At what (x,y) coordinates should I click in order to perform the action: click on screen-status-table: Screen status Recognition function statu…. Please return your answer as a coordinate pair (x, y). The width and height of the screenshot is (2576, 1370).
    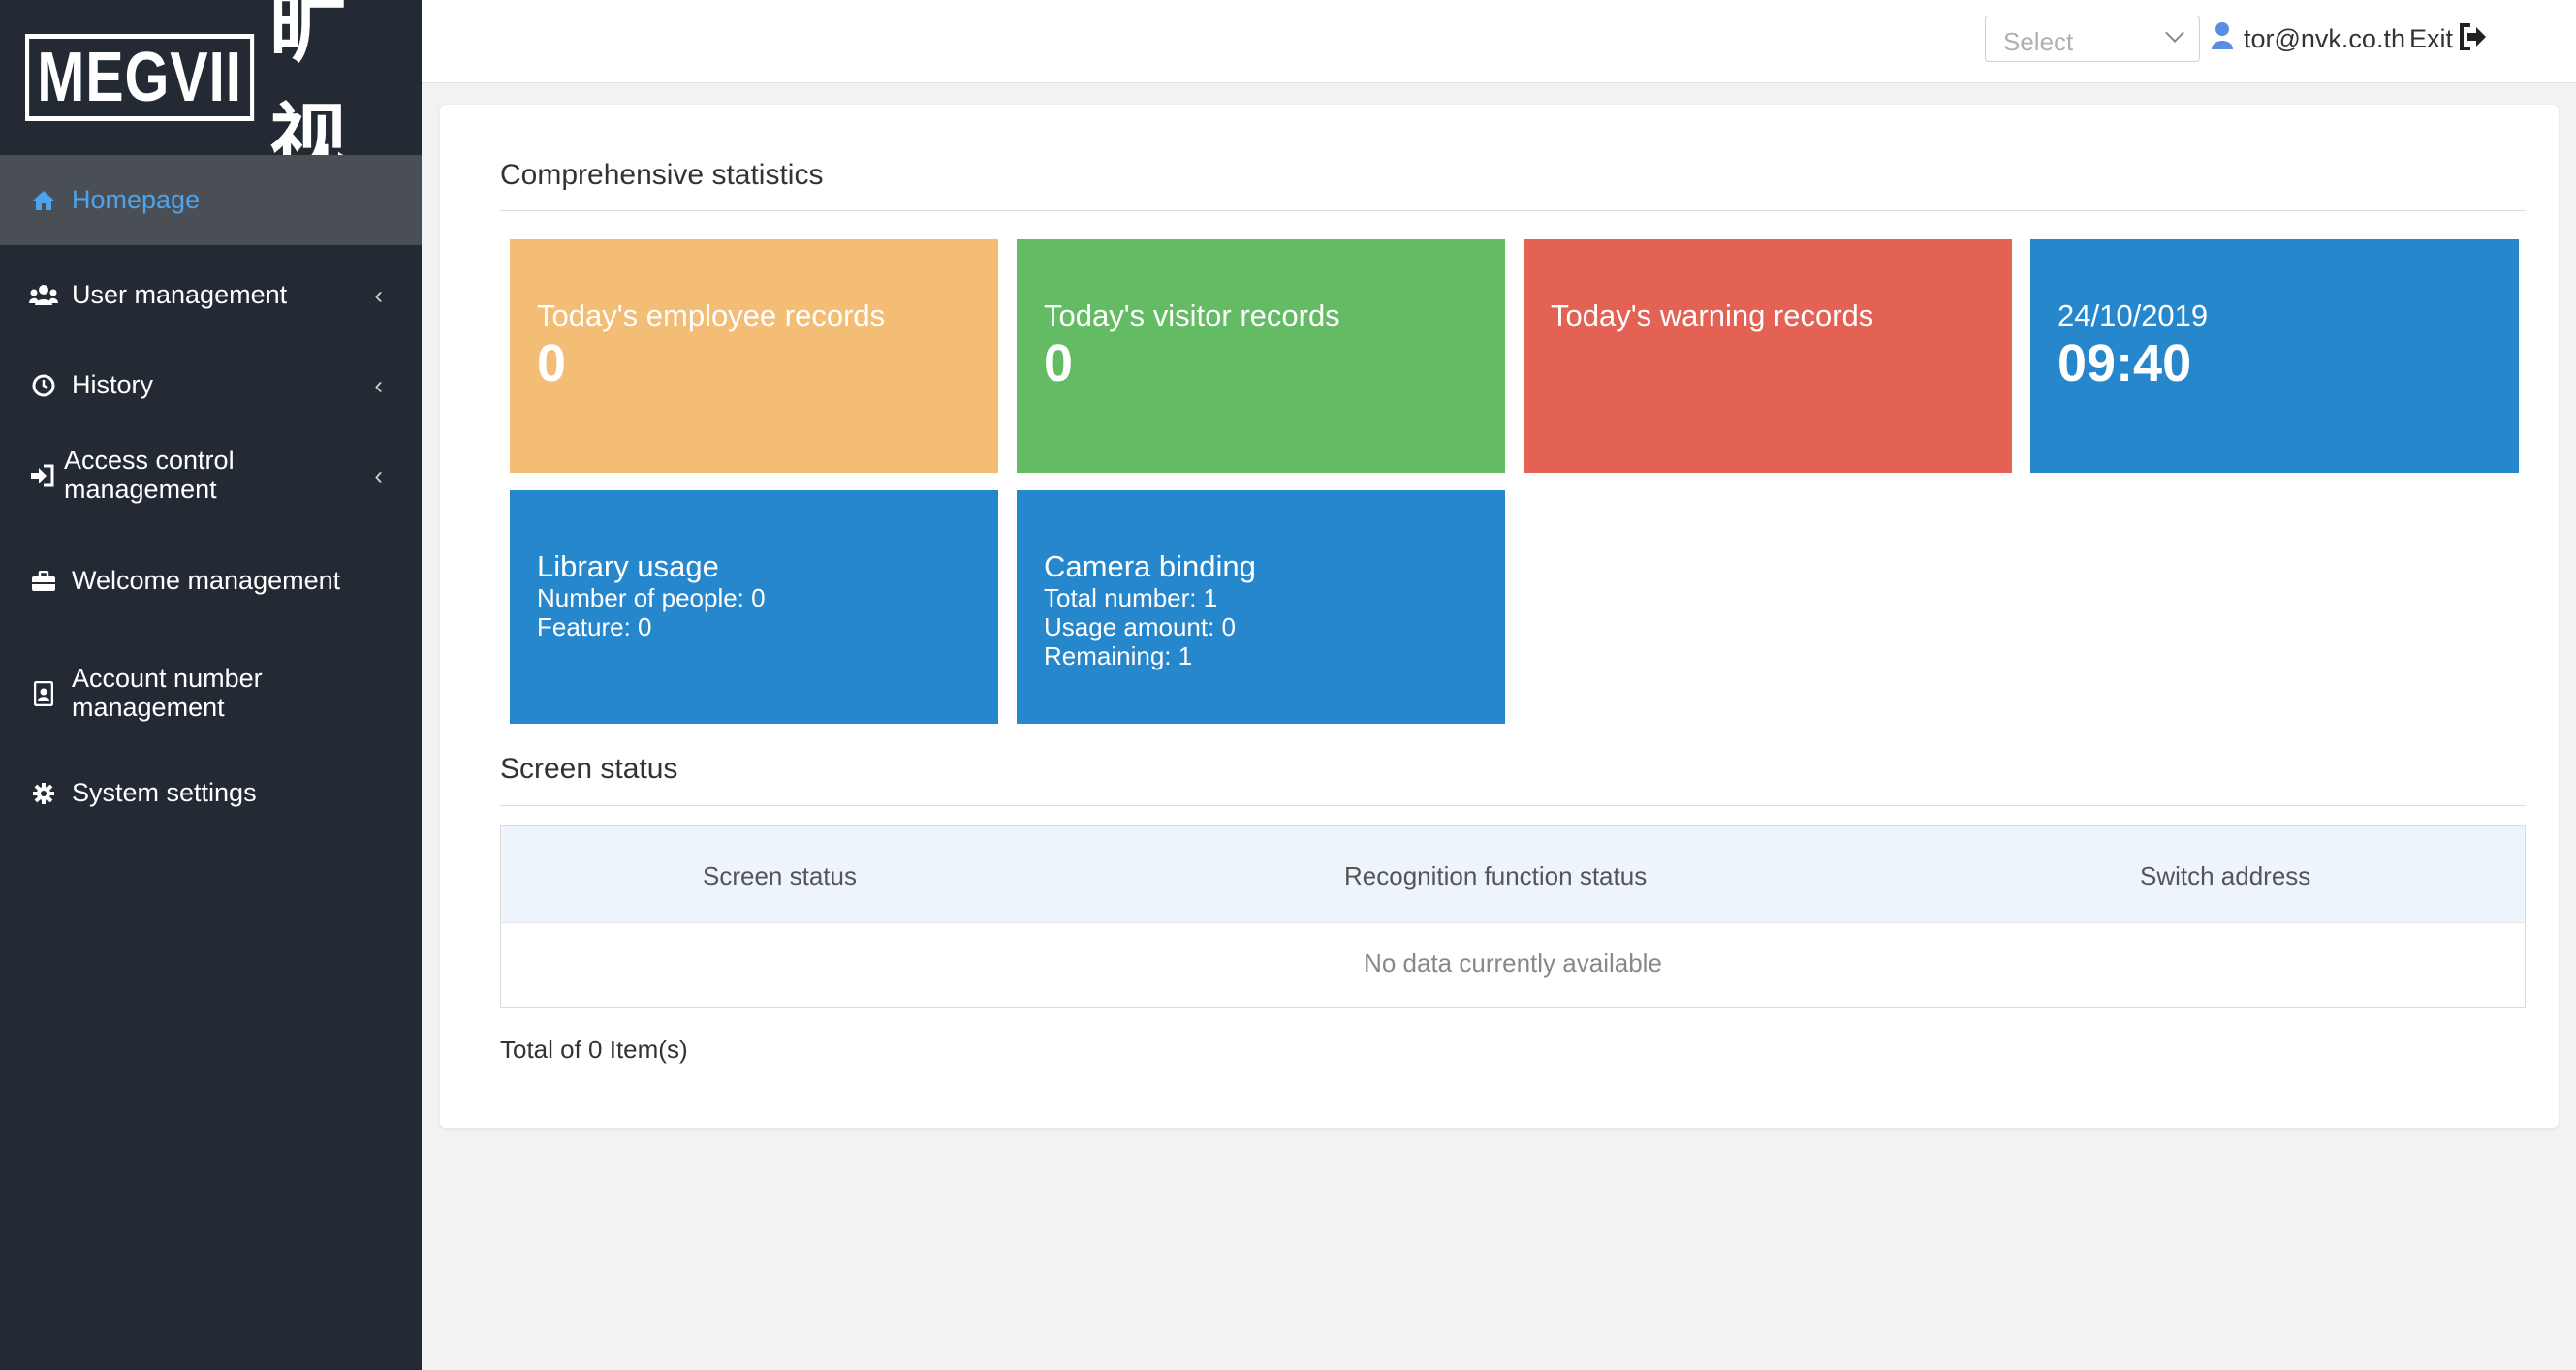
    Looking at the image, I should click on (1513, 917).